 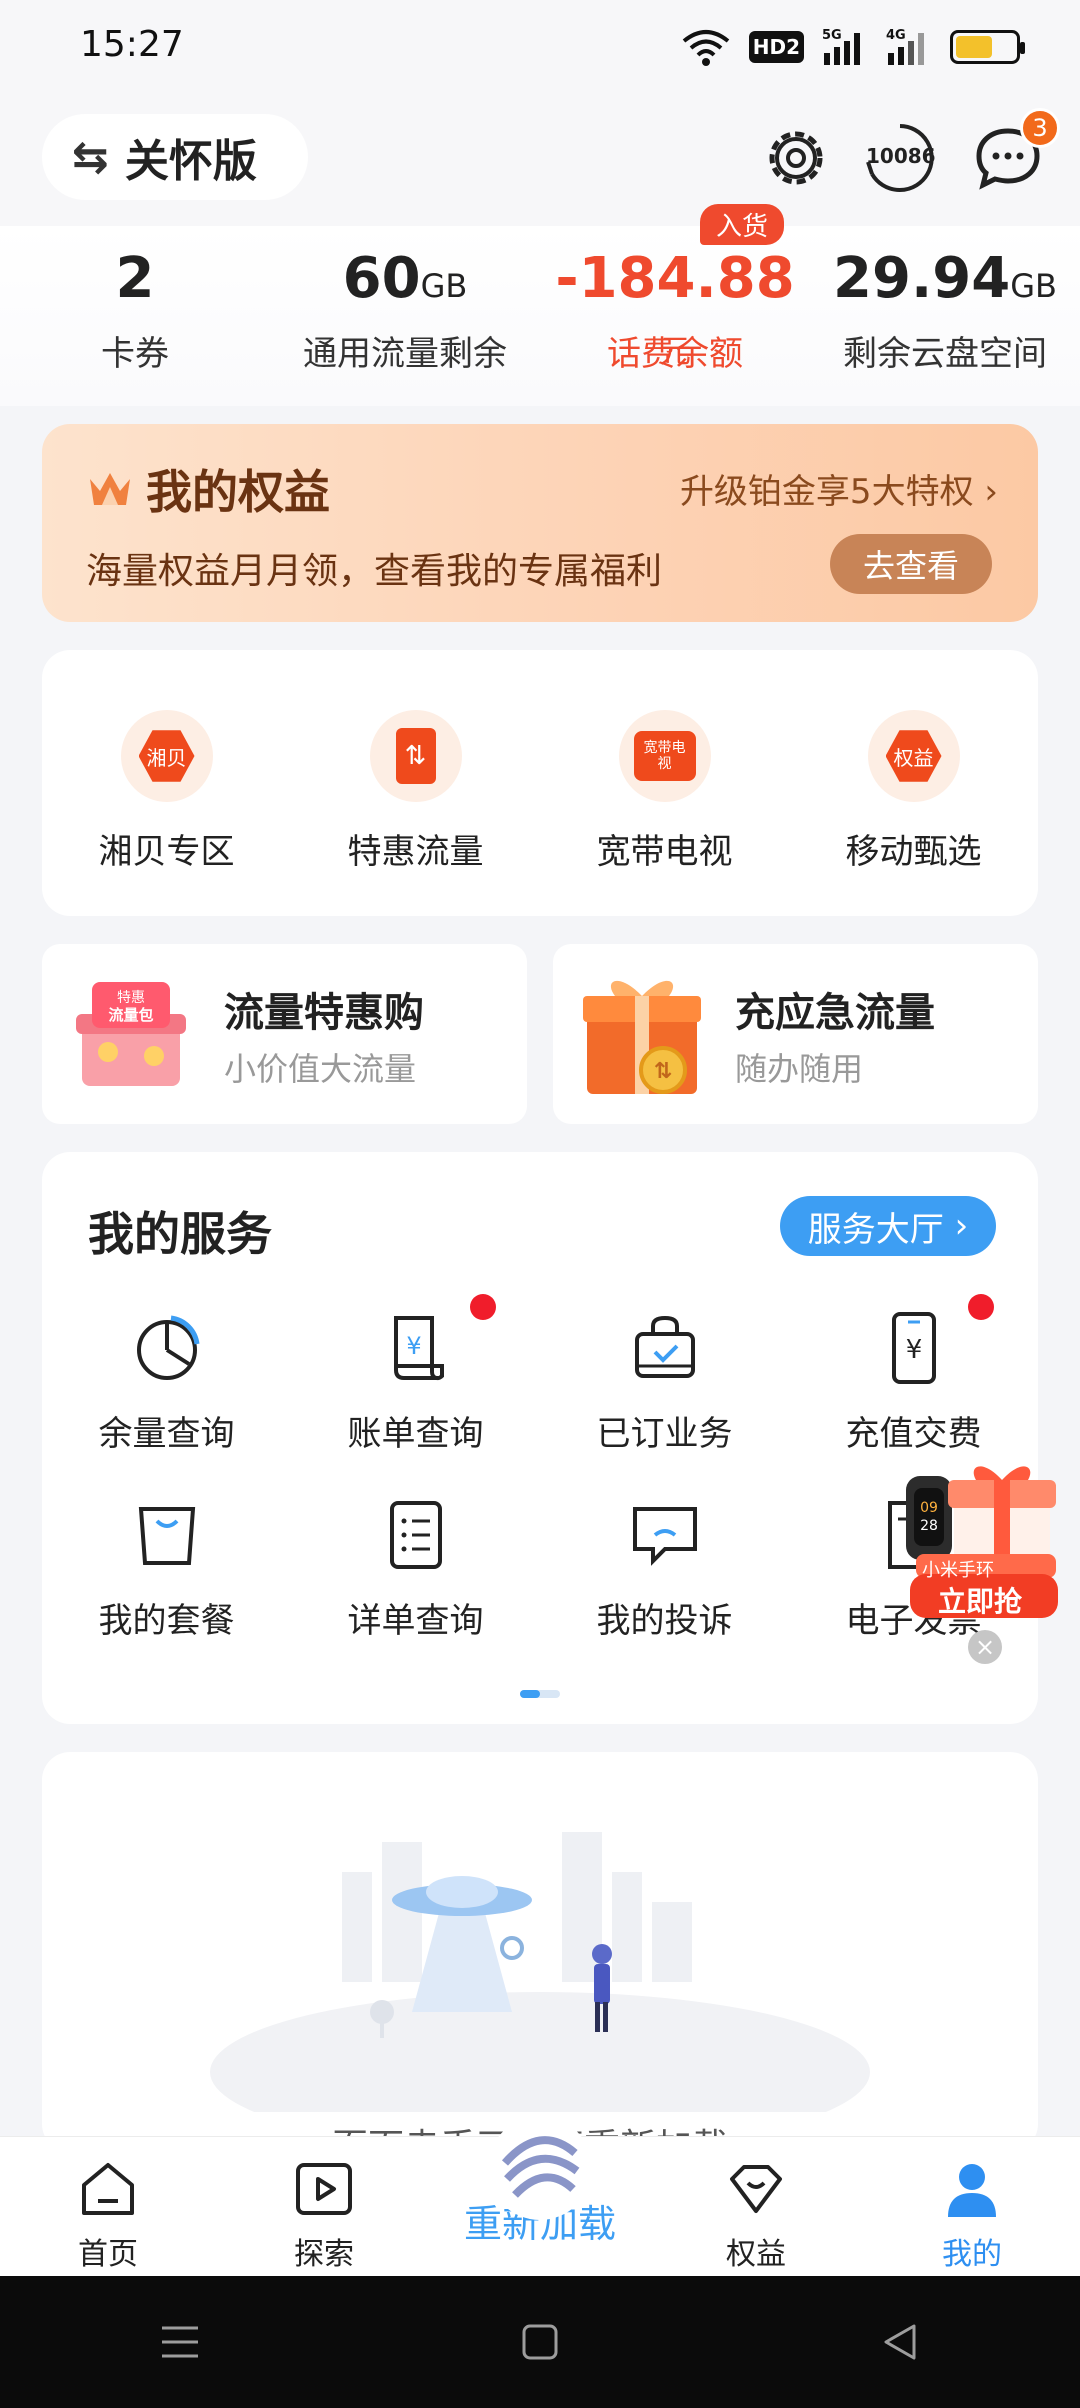 What do you see at coordinates (381, 278) in the screenshot?
I see `stat-value: 60` at bounding box center [381, 278].